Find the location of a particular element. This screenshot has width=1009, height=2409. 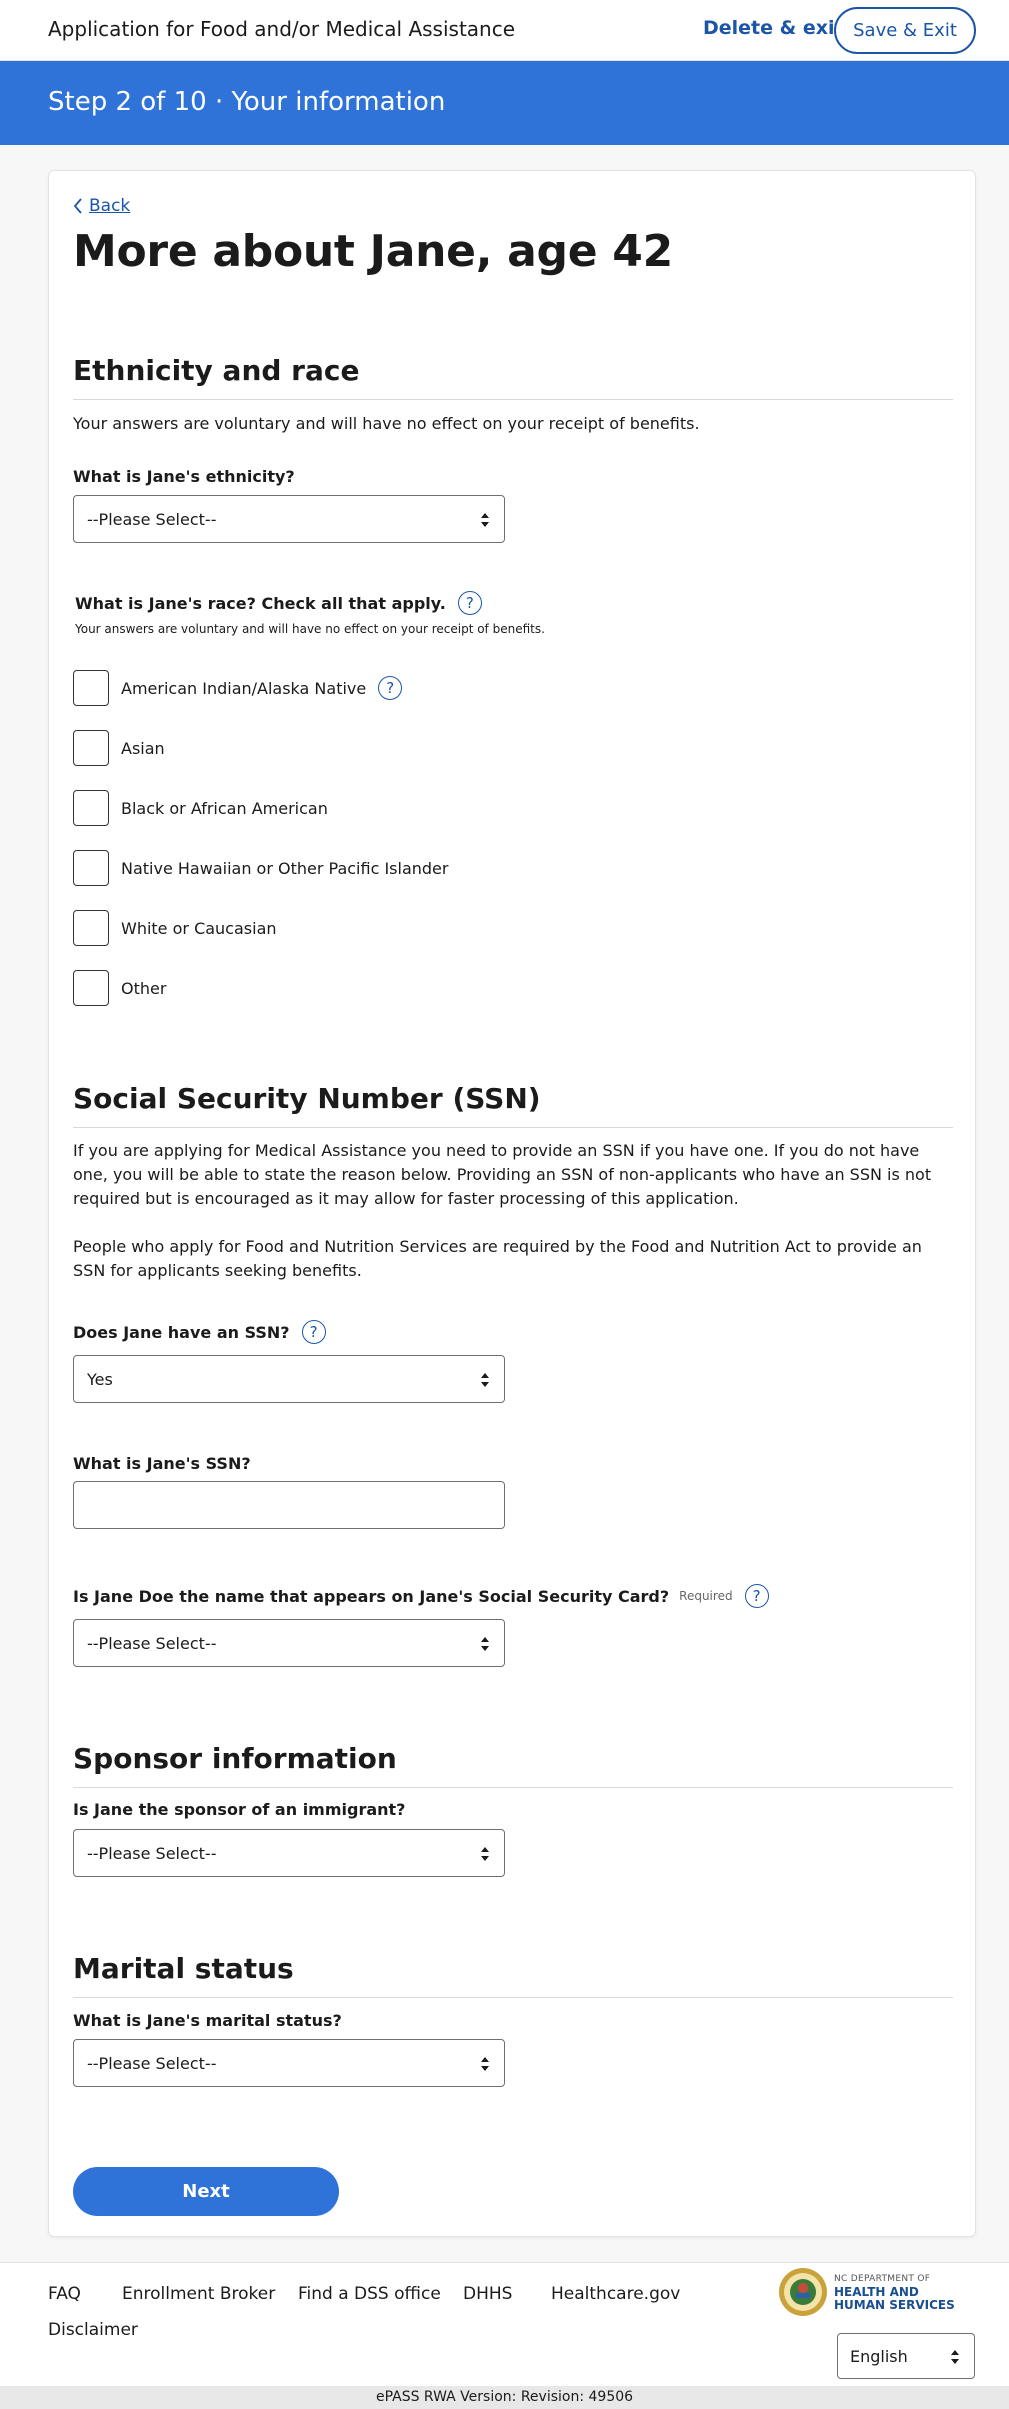

checkbox-label: White or Caucasian is located at coordinates (199, 928).